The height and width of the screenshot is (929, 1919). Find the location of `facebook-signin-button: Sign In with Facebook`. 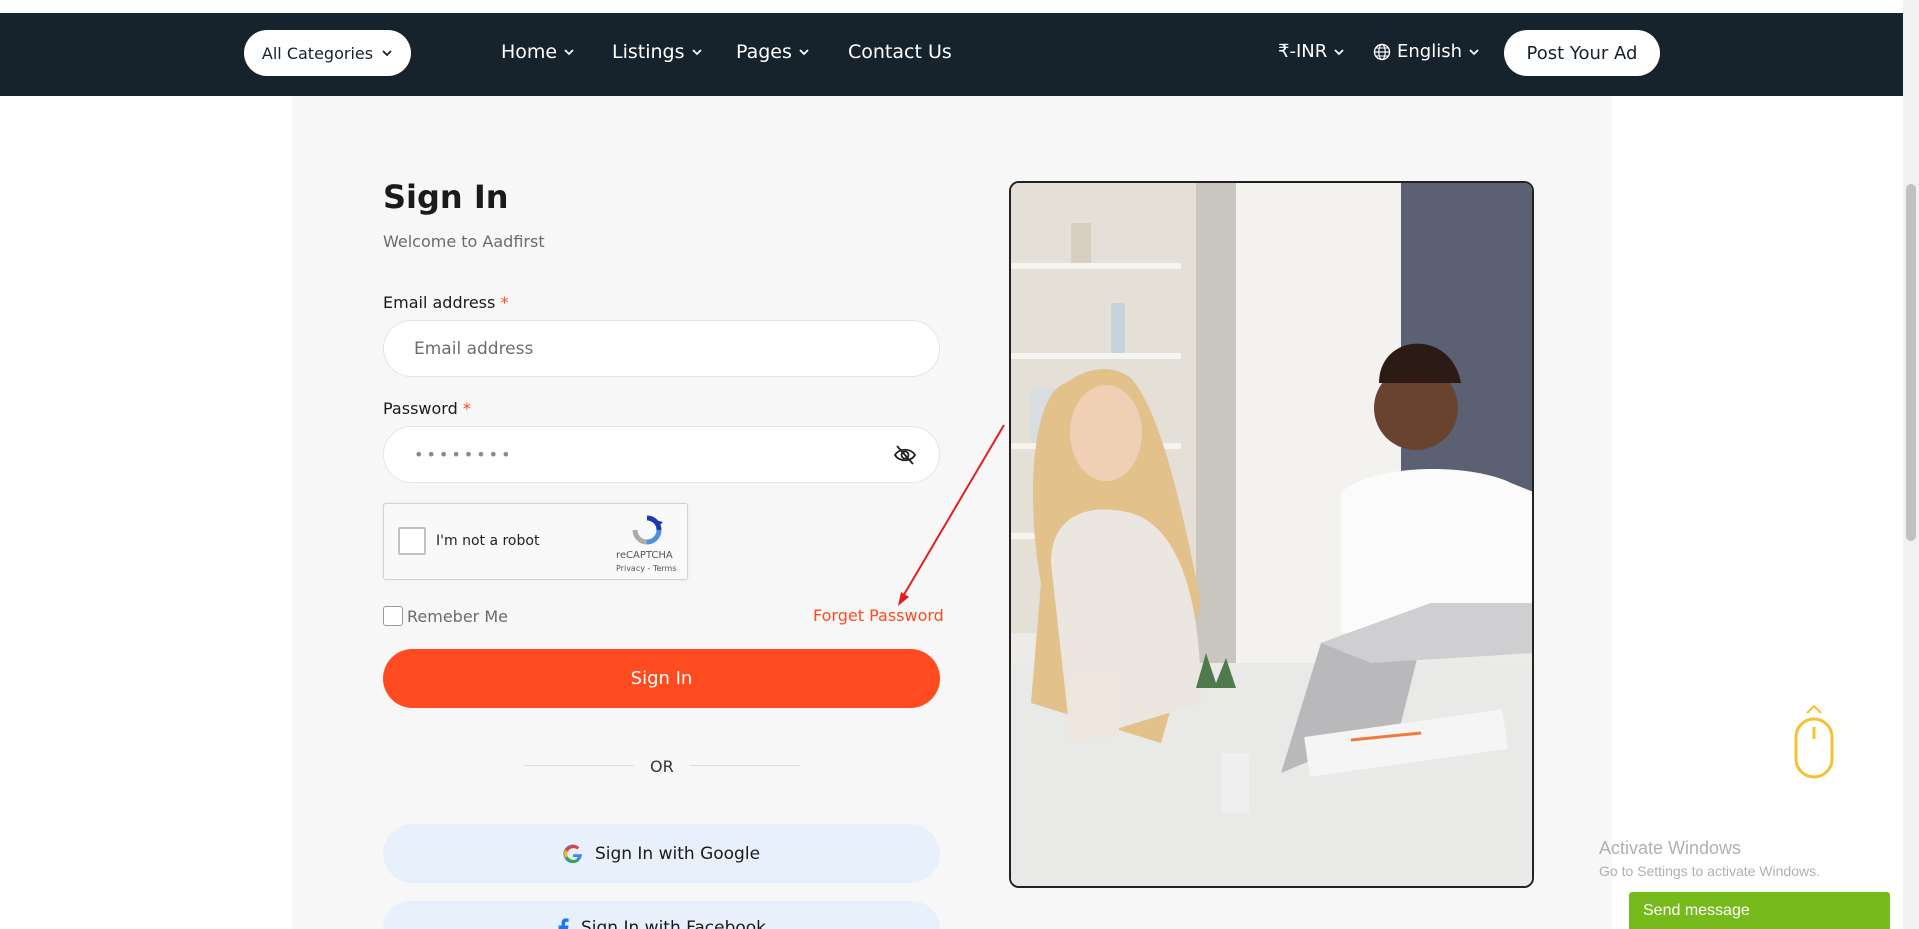

facebook-signin-button: Sign In with Facebook is located at coordinates (661, 915).